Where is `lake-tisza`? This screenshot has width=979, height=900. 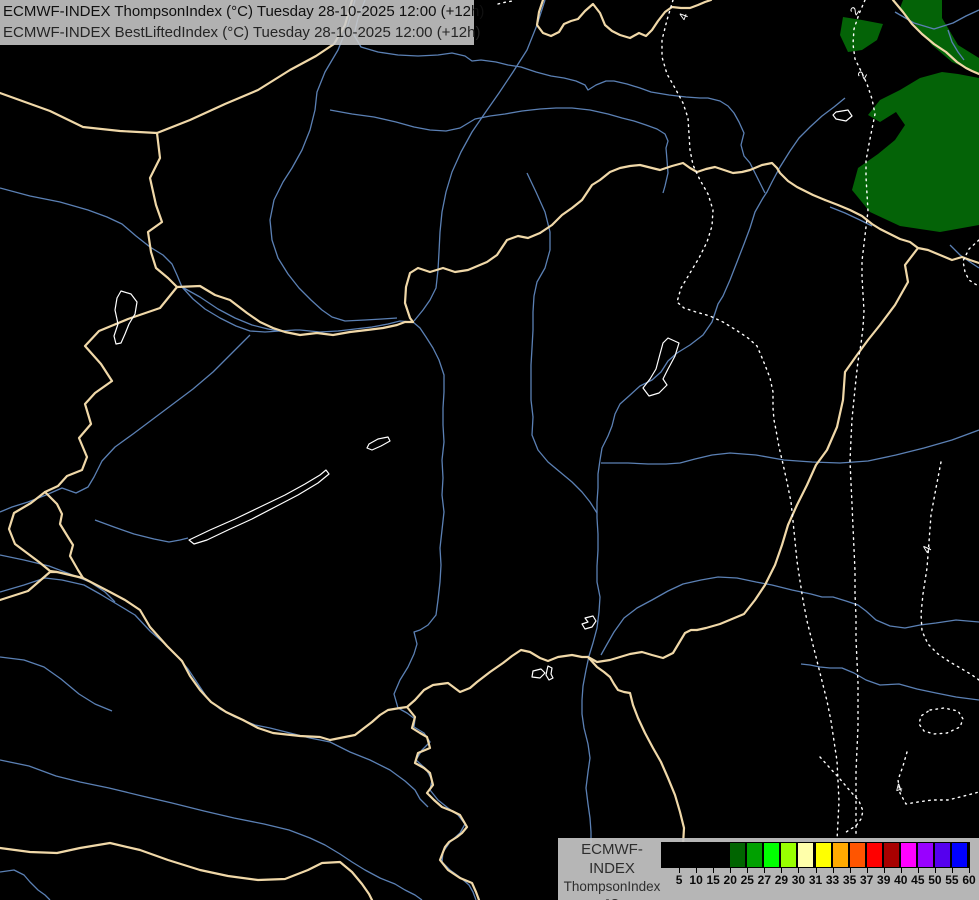 lake-tisza is located at coordinates (661, 367).